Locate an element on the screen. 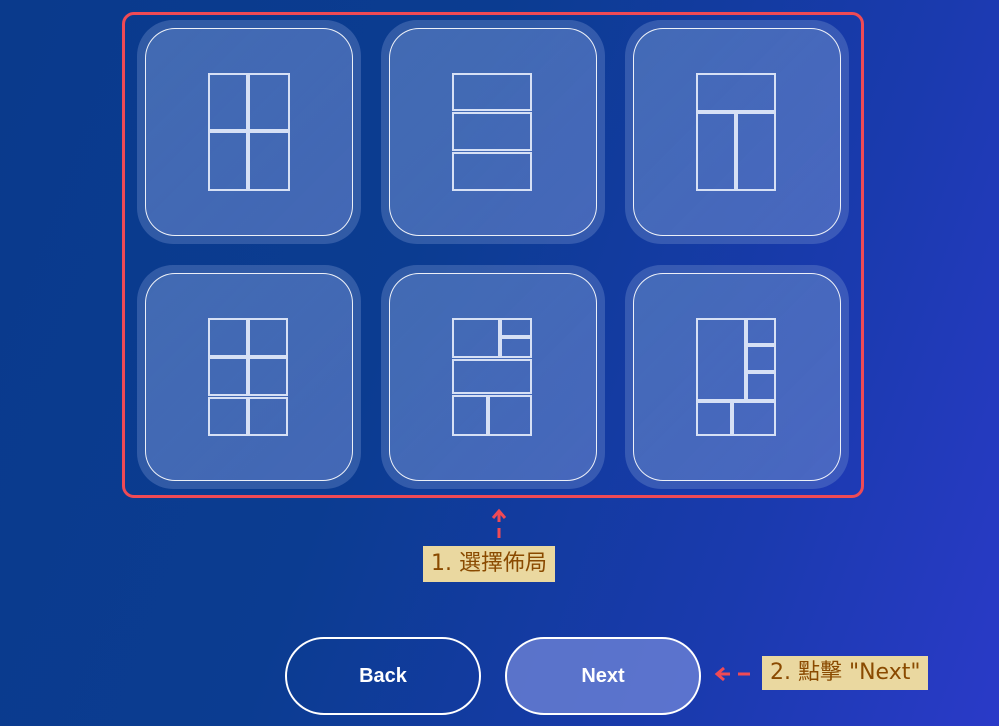 The width and height of the screenshot is (999, 726). layout-option-top-plus-2-columns is located at coordinates (737, 132).